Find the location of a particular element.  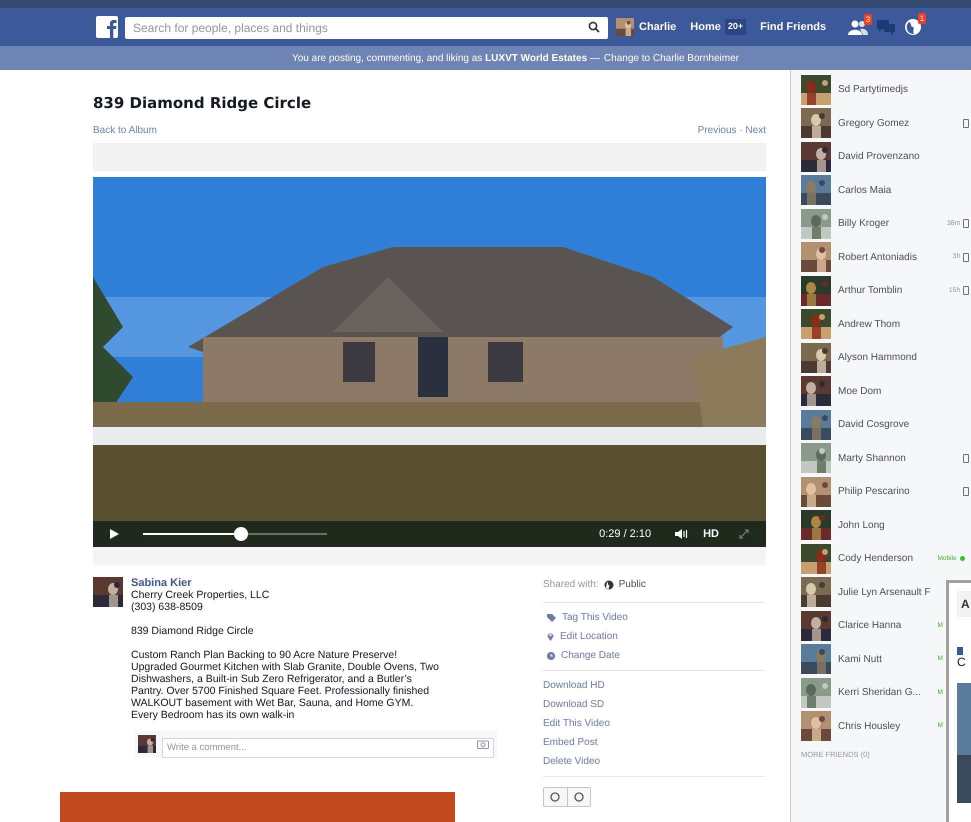

hd-toggle: HD is located at coordinates (711, 534).